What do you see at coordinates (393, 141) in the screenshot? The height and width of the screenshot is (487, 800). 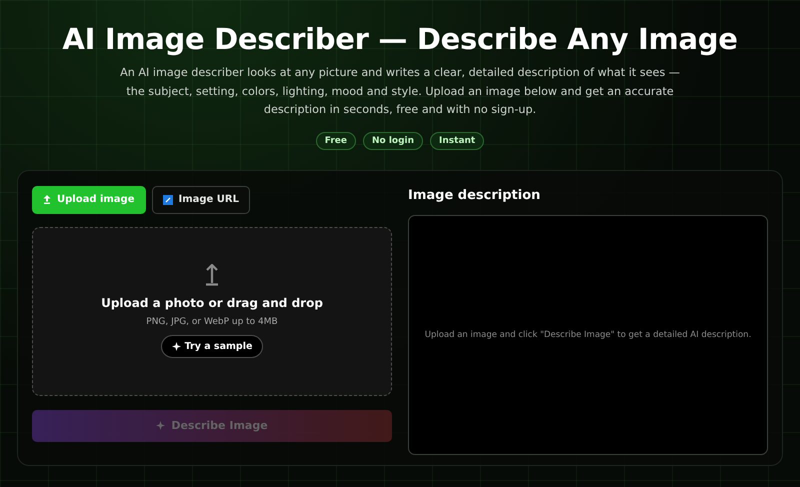 I see `feature-badge: No login` at bounding box center [393, 141].